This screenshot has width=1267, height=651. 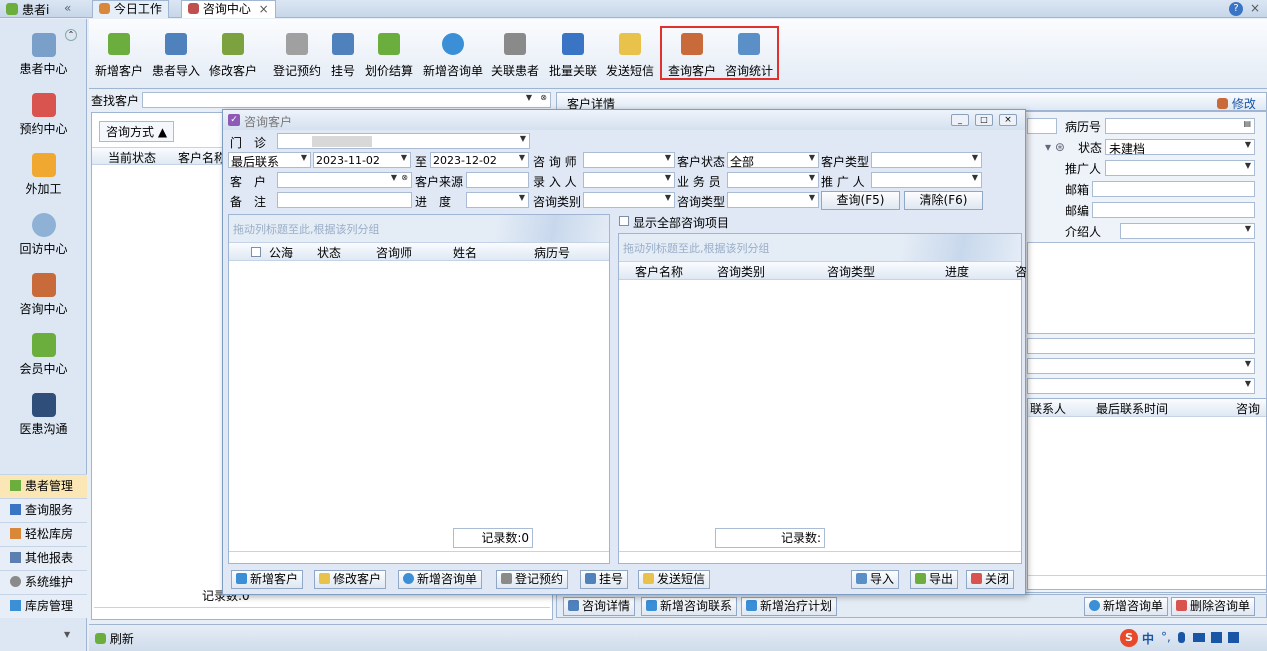 What do you see at coordinates (202, 157) in the screenshot?
I see `col-customer-name: 客户名称` at bounding box center [202, 157].